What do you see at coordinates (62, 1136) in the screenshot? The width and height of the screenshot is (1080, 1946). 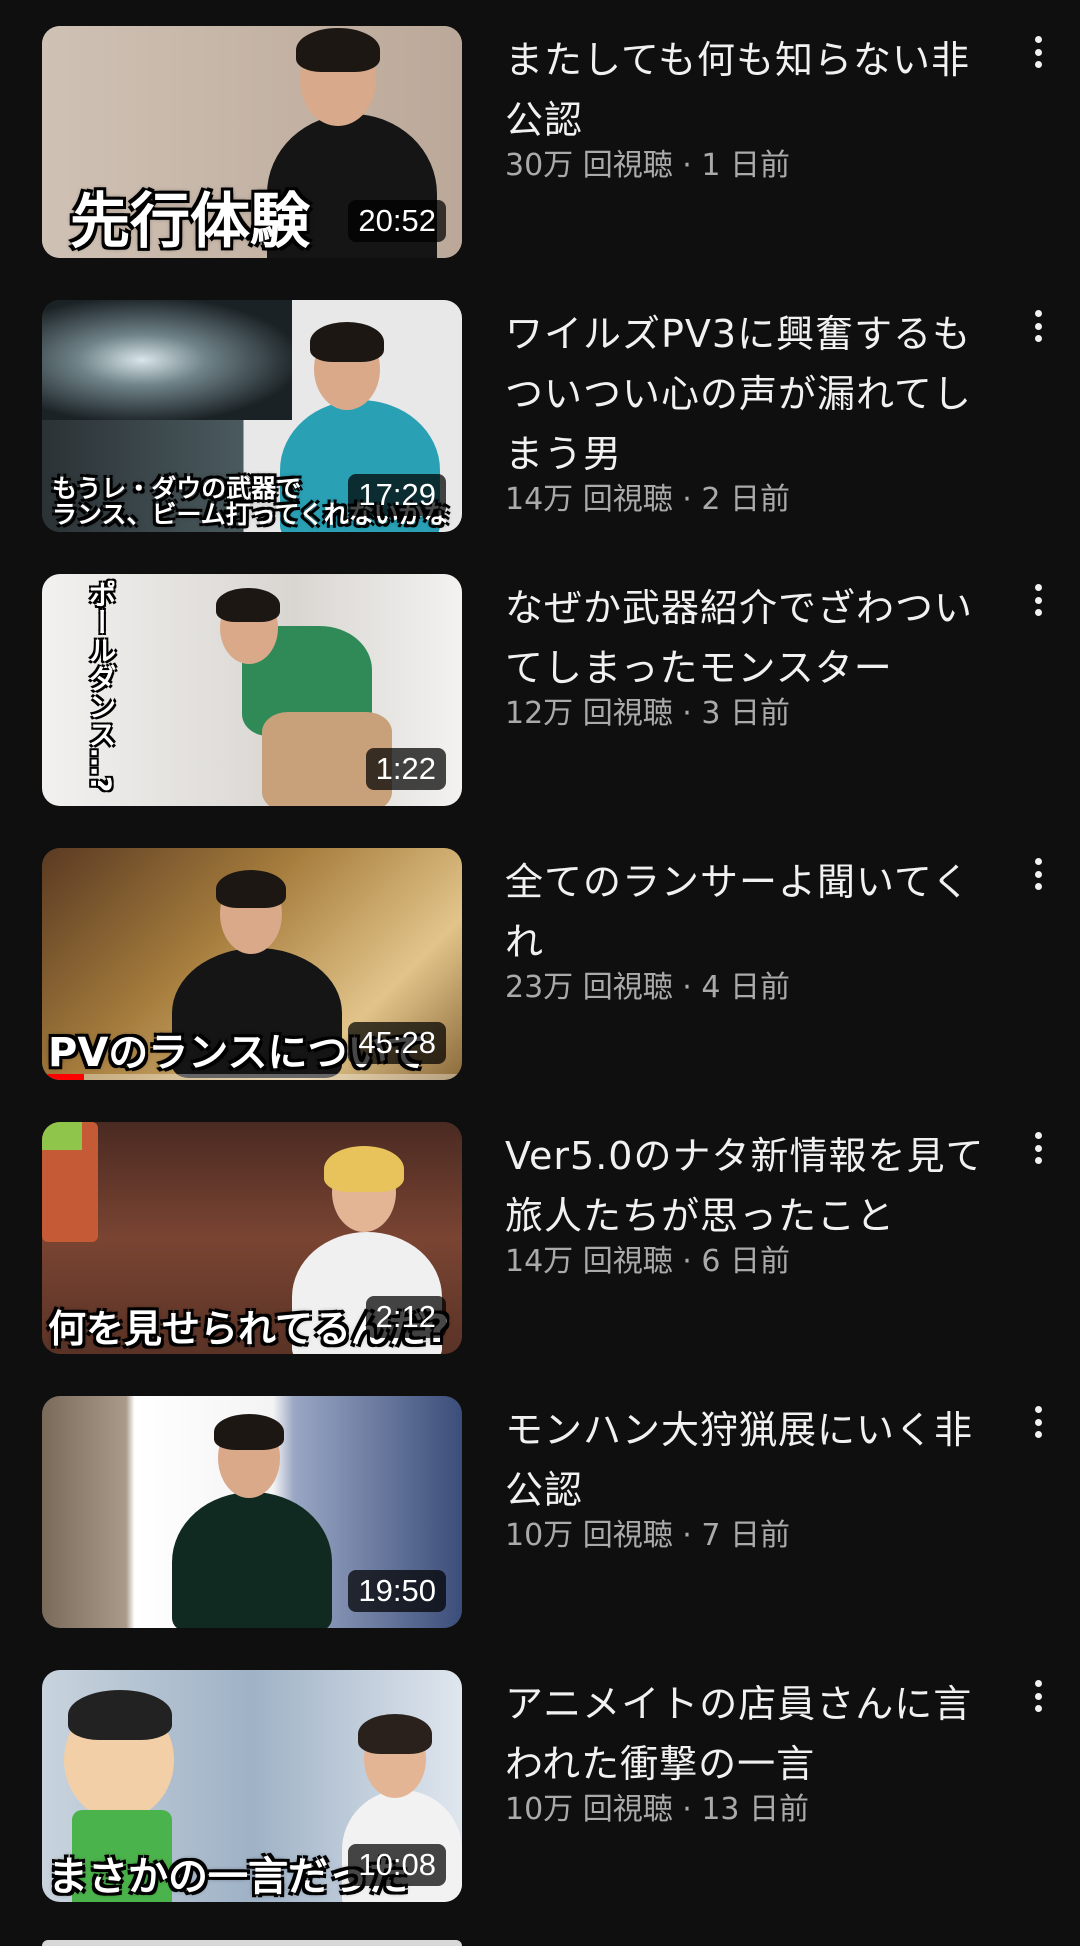 I see `thumbnail-pixel-frog` at bounding box center [62, 1136].